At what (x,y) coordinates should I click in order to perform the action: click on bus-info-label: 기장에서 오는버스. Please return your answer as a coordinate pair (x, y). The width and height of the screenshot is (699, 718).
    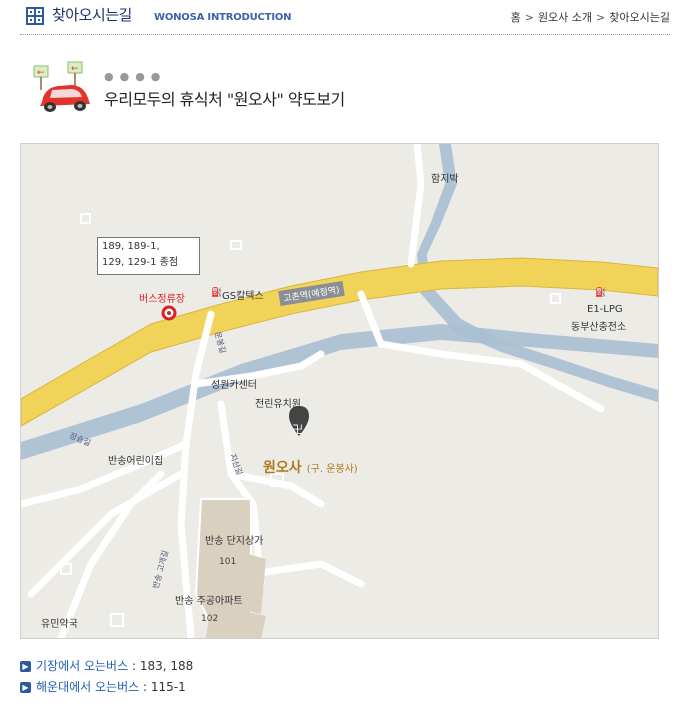
    Looking at the image, I should click on (82, 666).